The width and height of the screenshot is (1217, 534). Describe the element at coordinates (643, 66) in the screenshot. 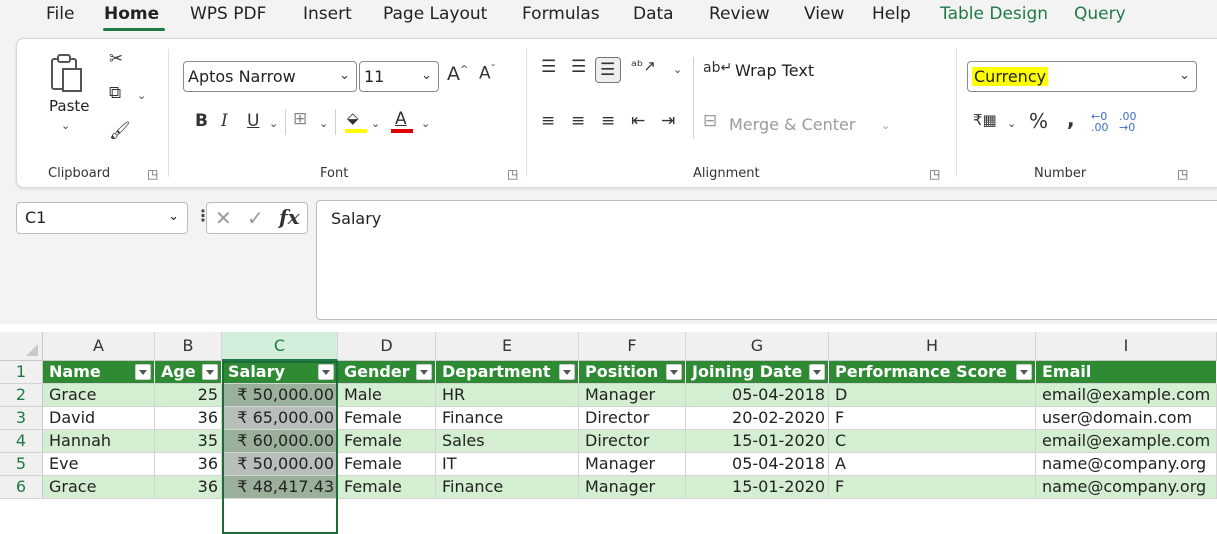

I see `orientation-icon: ᵃᵇ↗` at that location.